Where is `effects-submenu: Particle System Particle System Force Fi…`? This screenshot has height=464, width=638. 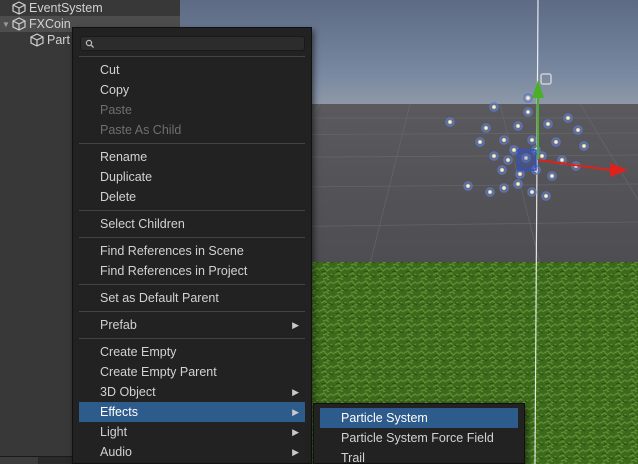 effects-submenu: Particle System Particle System Force Fi… is located at coordinates (419, 433).